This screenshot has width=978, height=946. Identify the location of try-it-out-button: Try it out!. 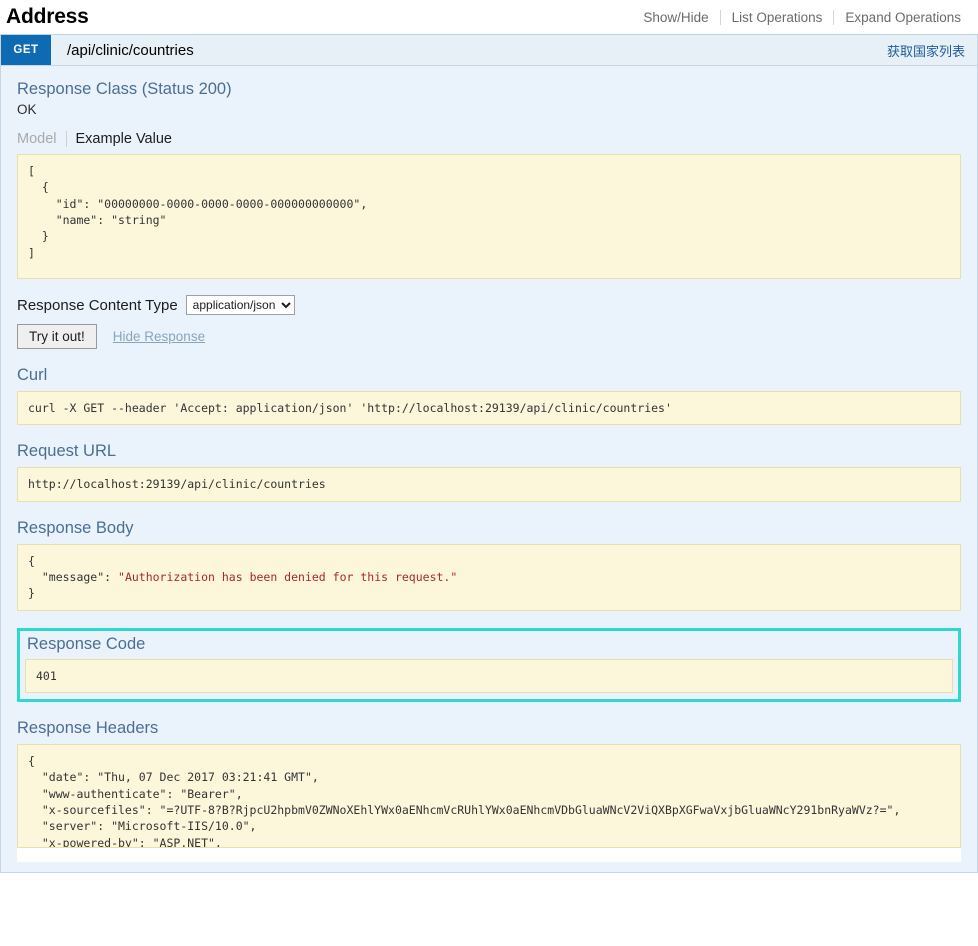
(57, 336).